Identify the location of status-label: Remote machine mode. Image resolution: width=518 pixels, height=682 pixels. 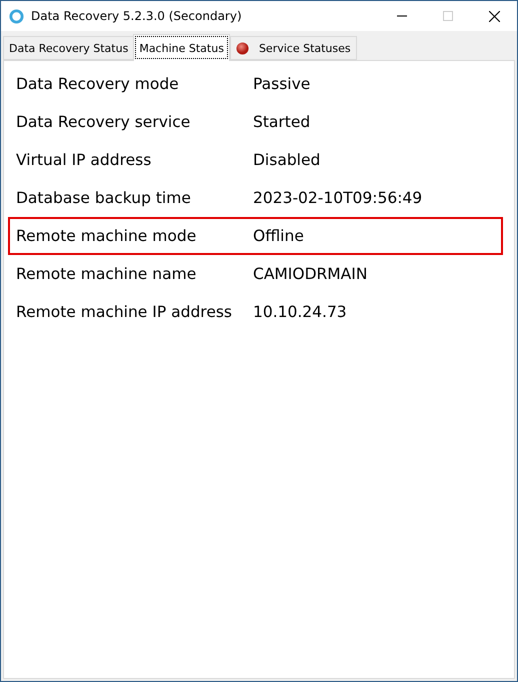
(107, 236).